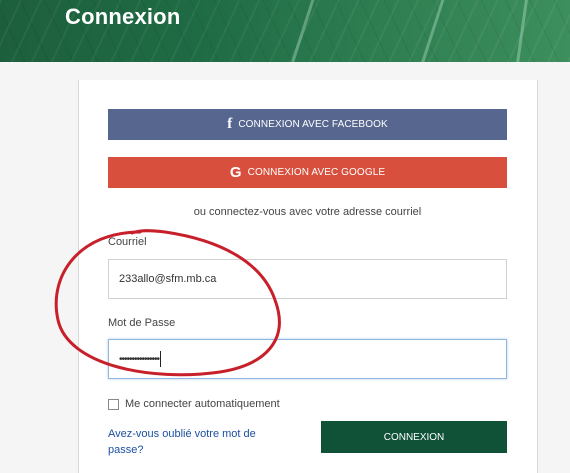 The image size is (570, 473). What do you see at coordinates (202, 404) in the screenshot?
I see `remember-label: Me connecter automatiquement` at bounding box center [202, 404].